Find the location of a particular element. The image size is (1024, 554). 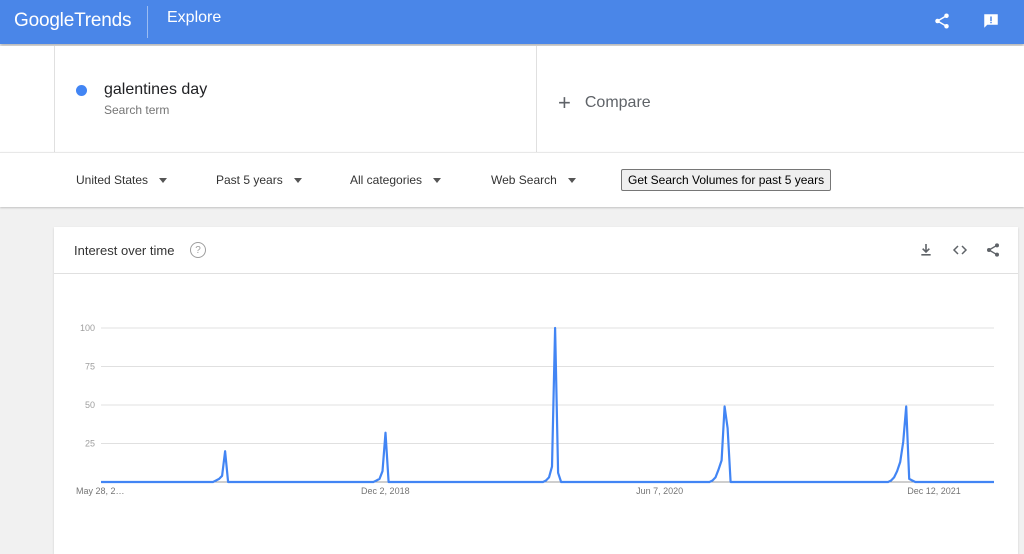

x-tick-label: Jun 7, 2020 is located at coordinates (659, 491).